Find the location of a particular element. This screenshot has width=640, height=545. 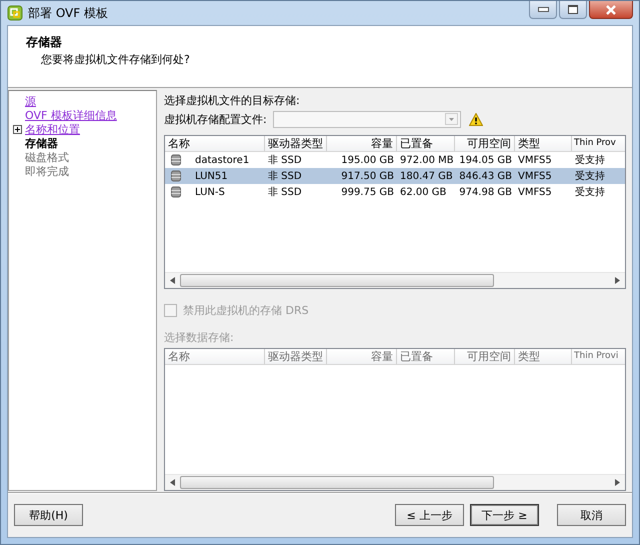

table-cell: 62.00 GB is located at coordinates (423, 192).